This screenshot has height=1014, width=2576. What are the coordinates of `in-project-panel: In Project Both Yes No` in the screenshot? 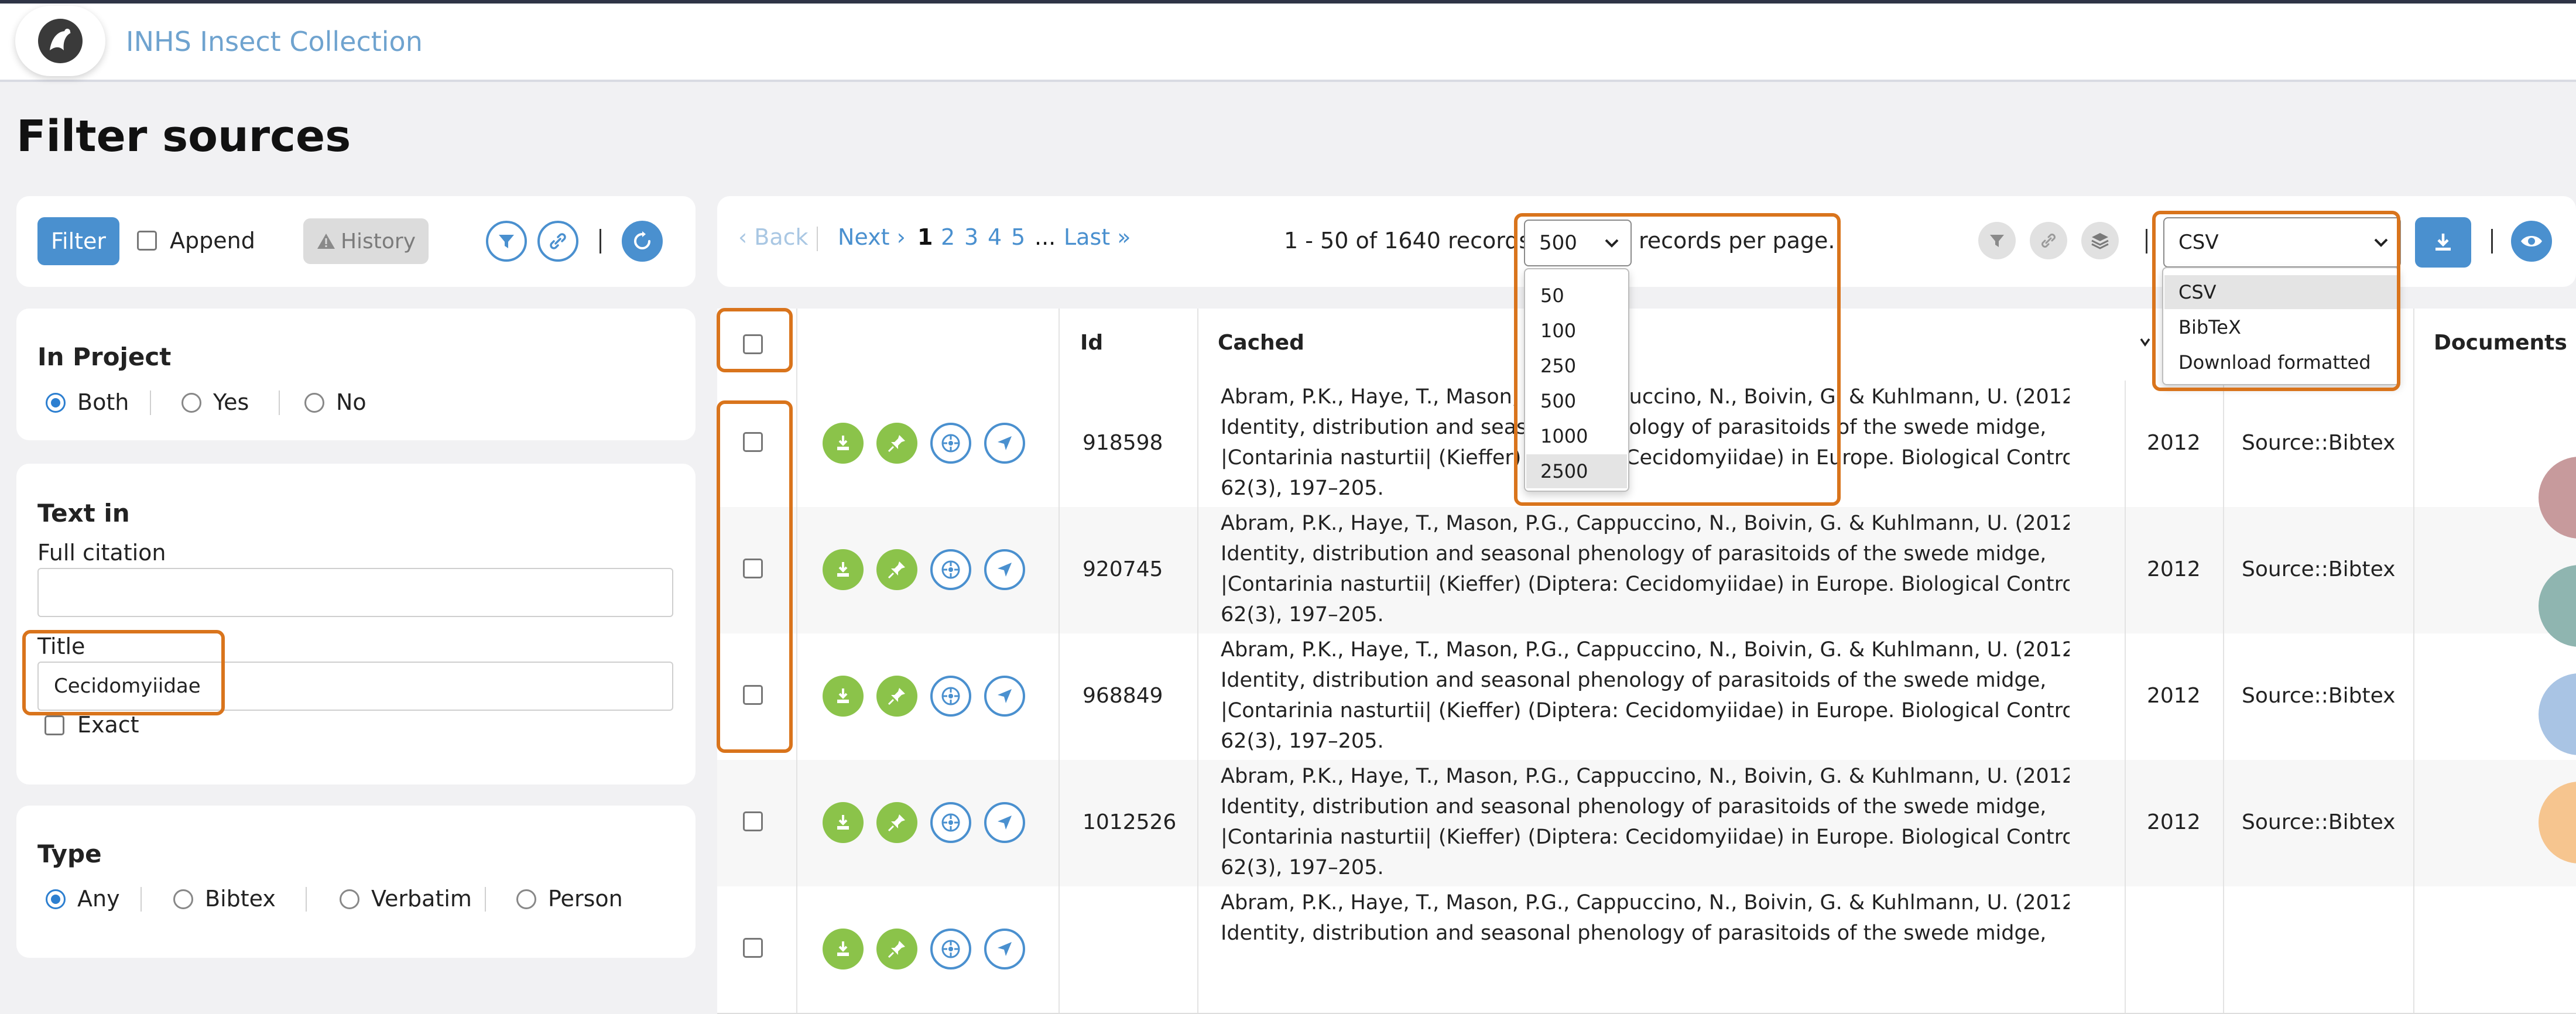 It's located at (356, 374).